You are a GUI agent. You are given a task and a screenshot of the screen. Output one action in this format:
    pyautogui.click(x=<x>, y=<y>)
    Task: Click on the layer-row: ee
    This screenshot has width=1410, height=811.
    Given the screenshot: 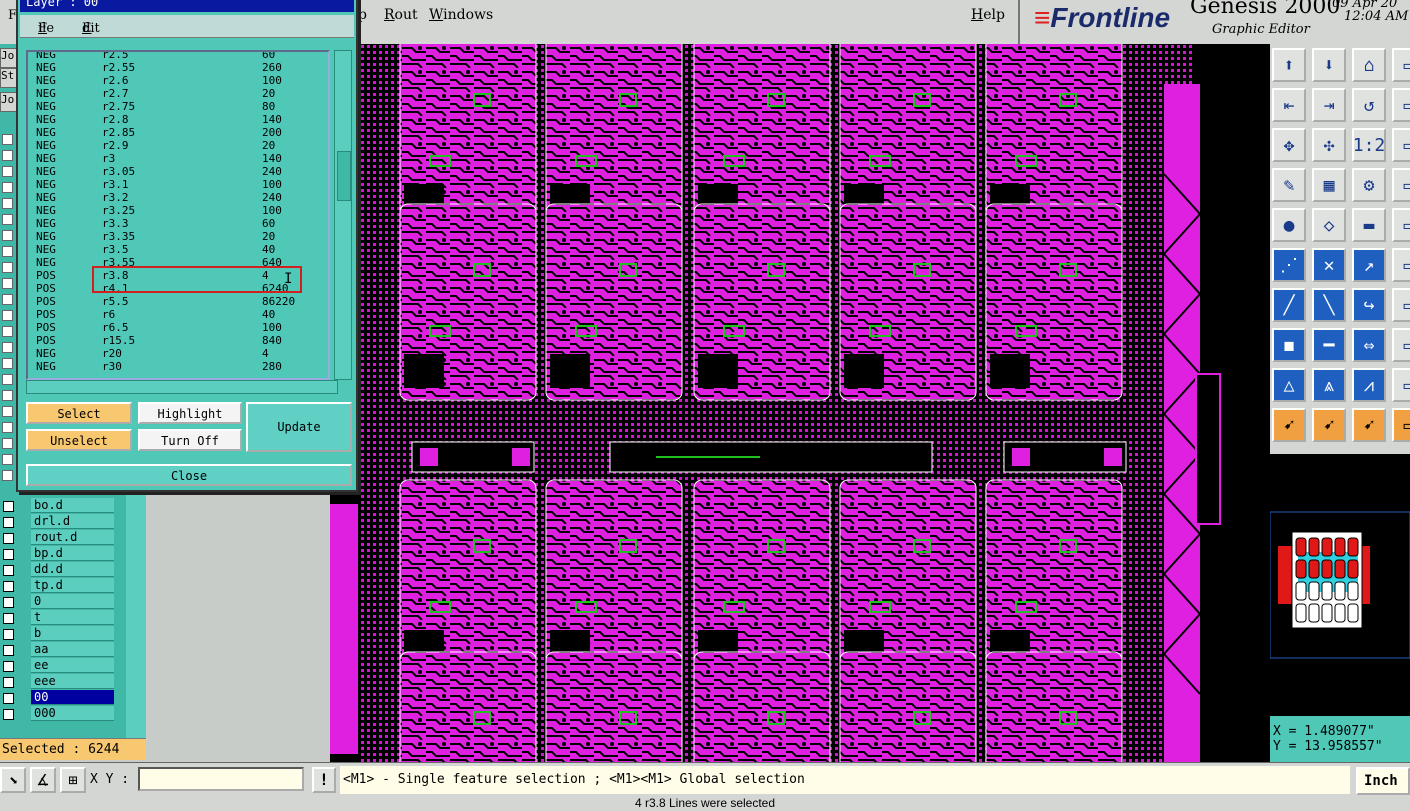 What is the action you would take?
    pyautogui.click(x=73, y=666)
    